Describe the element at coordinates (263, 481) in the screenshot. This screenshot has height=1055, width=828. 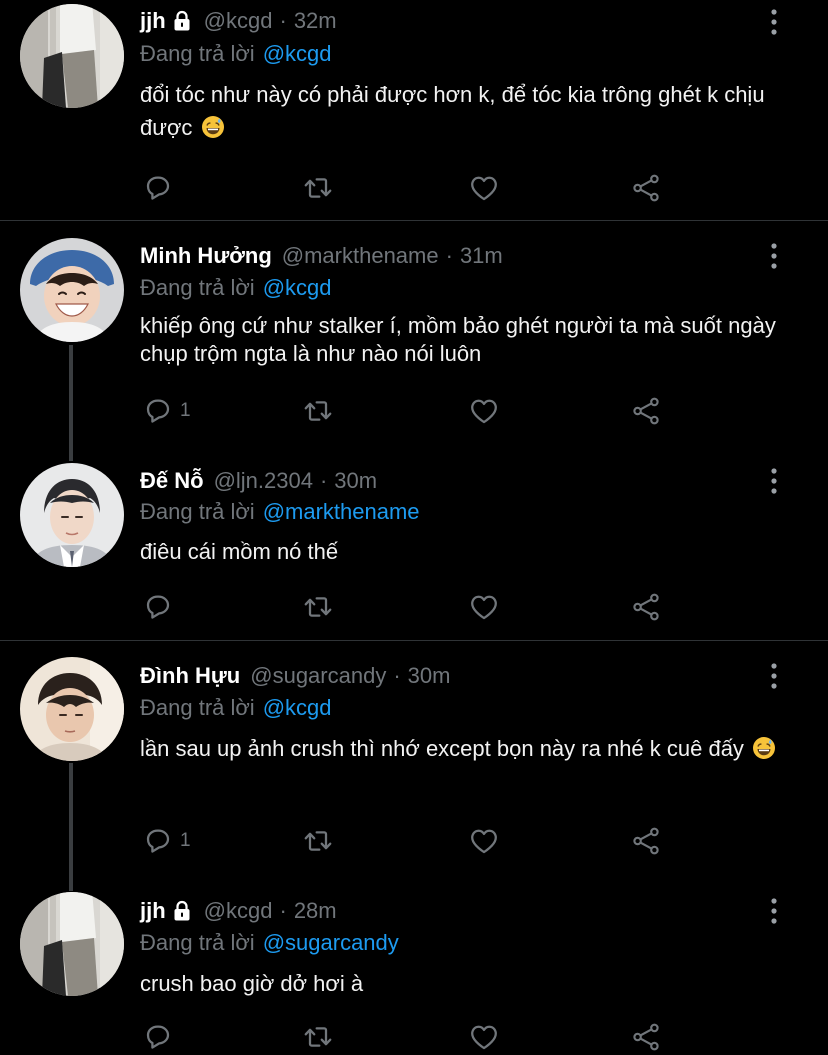
I see `user-handle: @ljn.2304` at that location.